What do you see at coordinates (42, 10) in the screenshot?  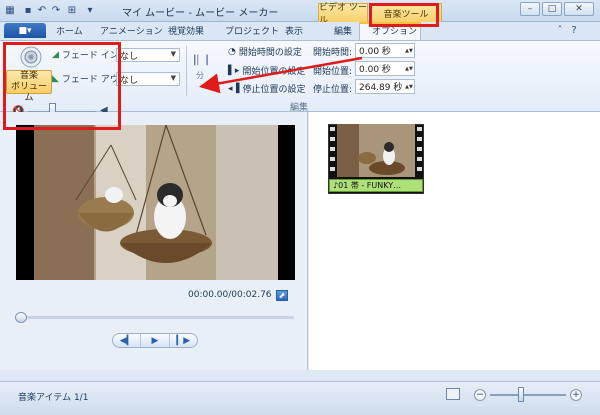 I see `undo-icon: ↶` at bounding box center [42, 10].